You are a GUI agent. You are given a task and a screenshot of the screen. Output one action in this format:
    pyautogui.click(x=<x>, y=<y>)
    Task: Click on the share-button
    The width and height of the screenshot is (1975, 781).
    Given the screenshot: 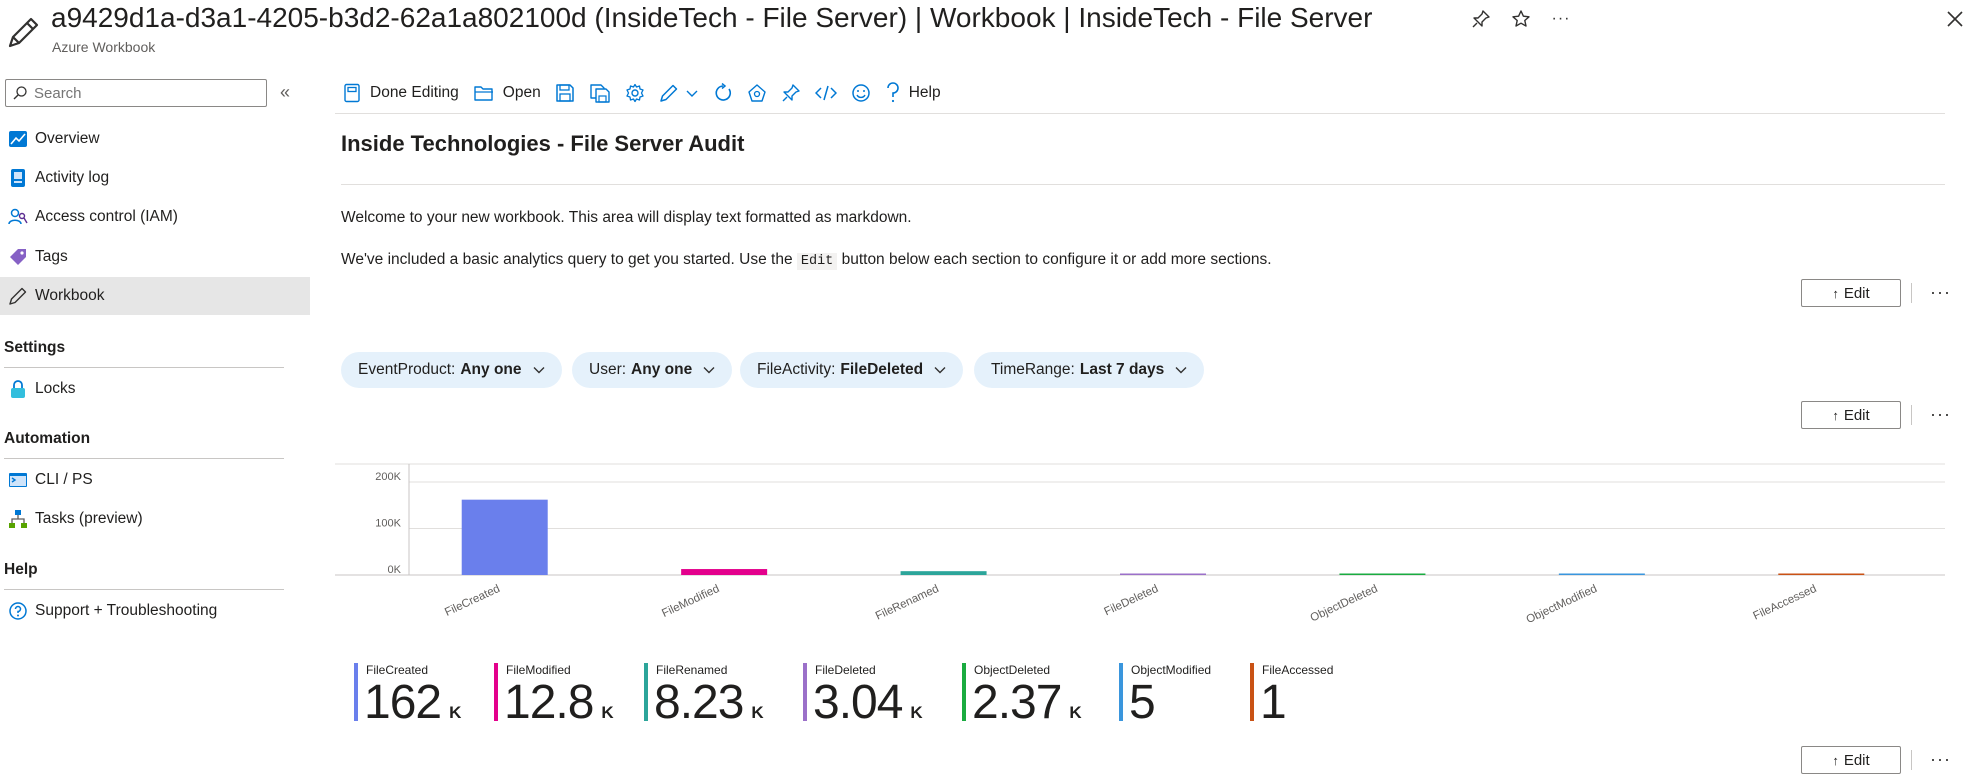 What is the action you would take?
    pyautogui.click(x=757, y=93)
    